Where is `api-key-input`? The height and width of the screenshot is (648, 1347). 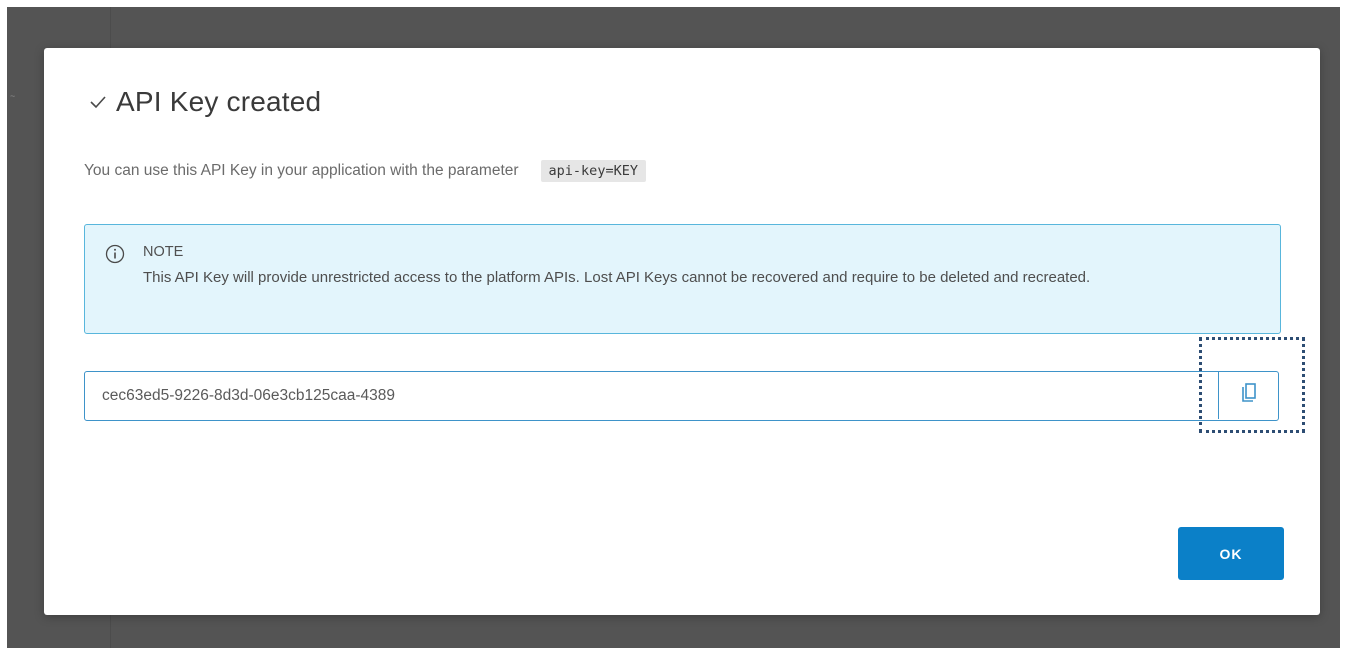
api-key-input is located at coordinates (652, 395).